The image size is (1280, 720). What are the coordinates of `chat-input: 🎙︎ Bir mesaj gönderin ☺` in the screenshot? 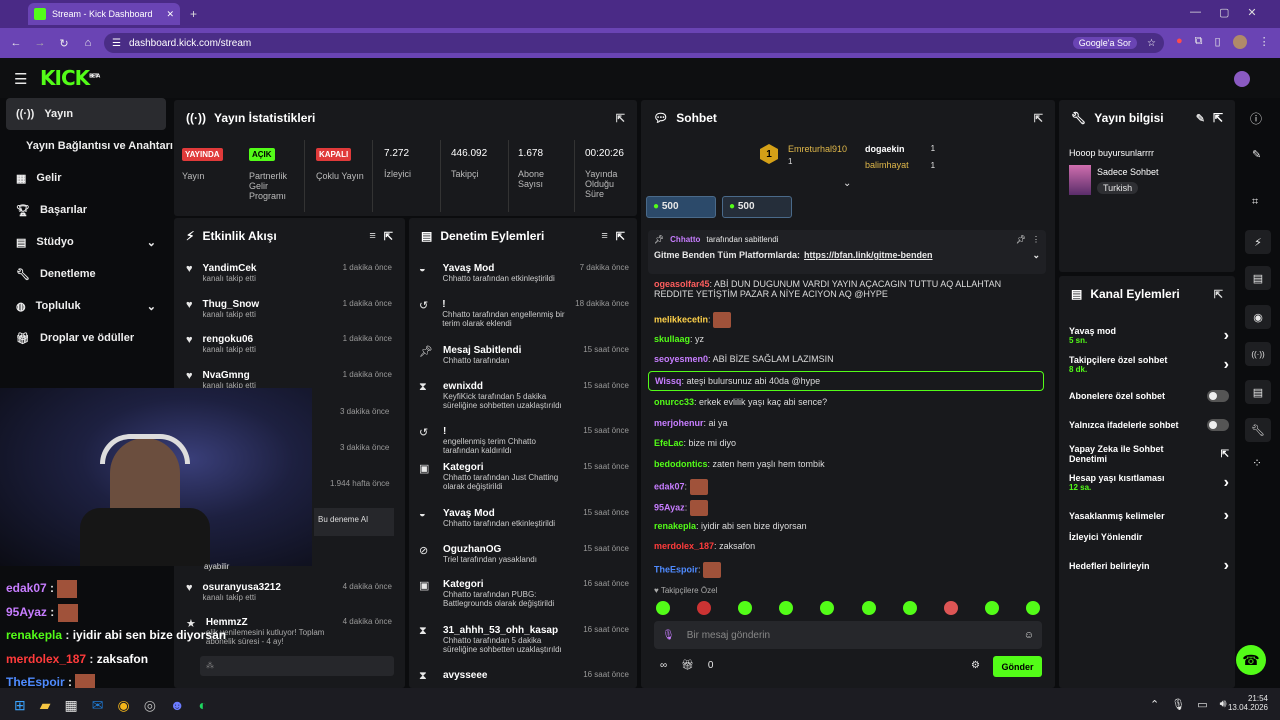 It's located at (848, 635).